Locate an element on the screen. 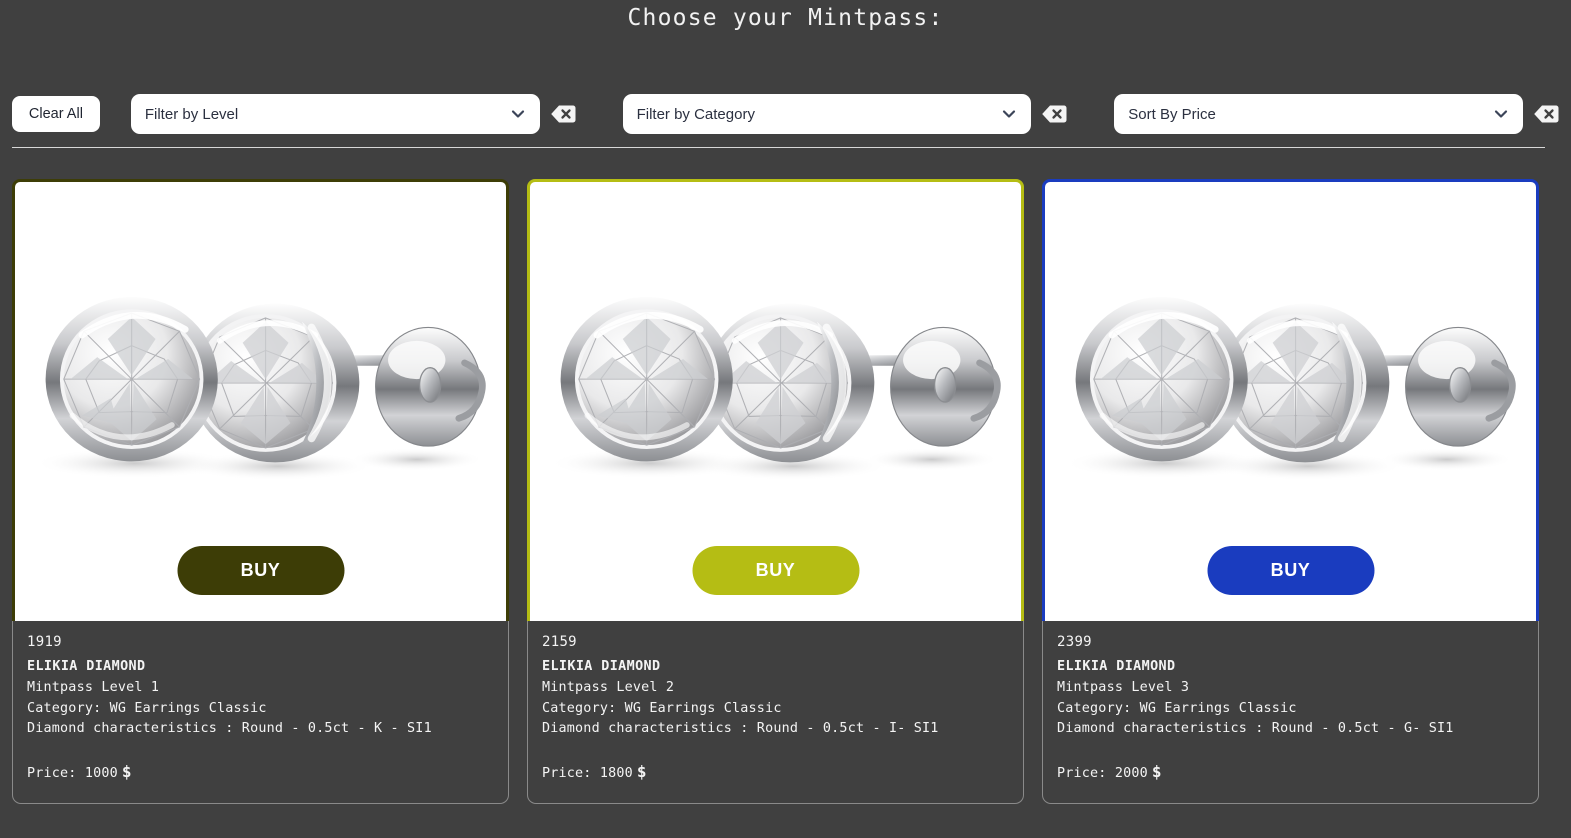 Image resolution: width=1571 pixels, height=838 pixels. token-id: 1919 is located at coordinates (44, 642).